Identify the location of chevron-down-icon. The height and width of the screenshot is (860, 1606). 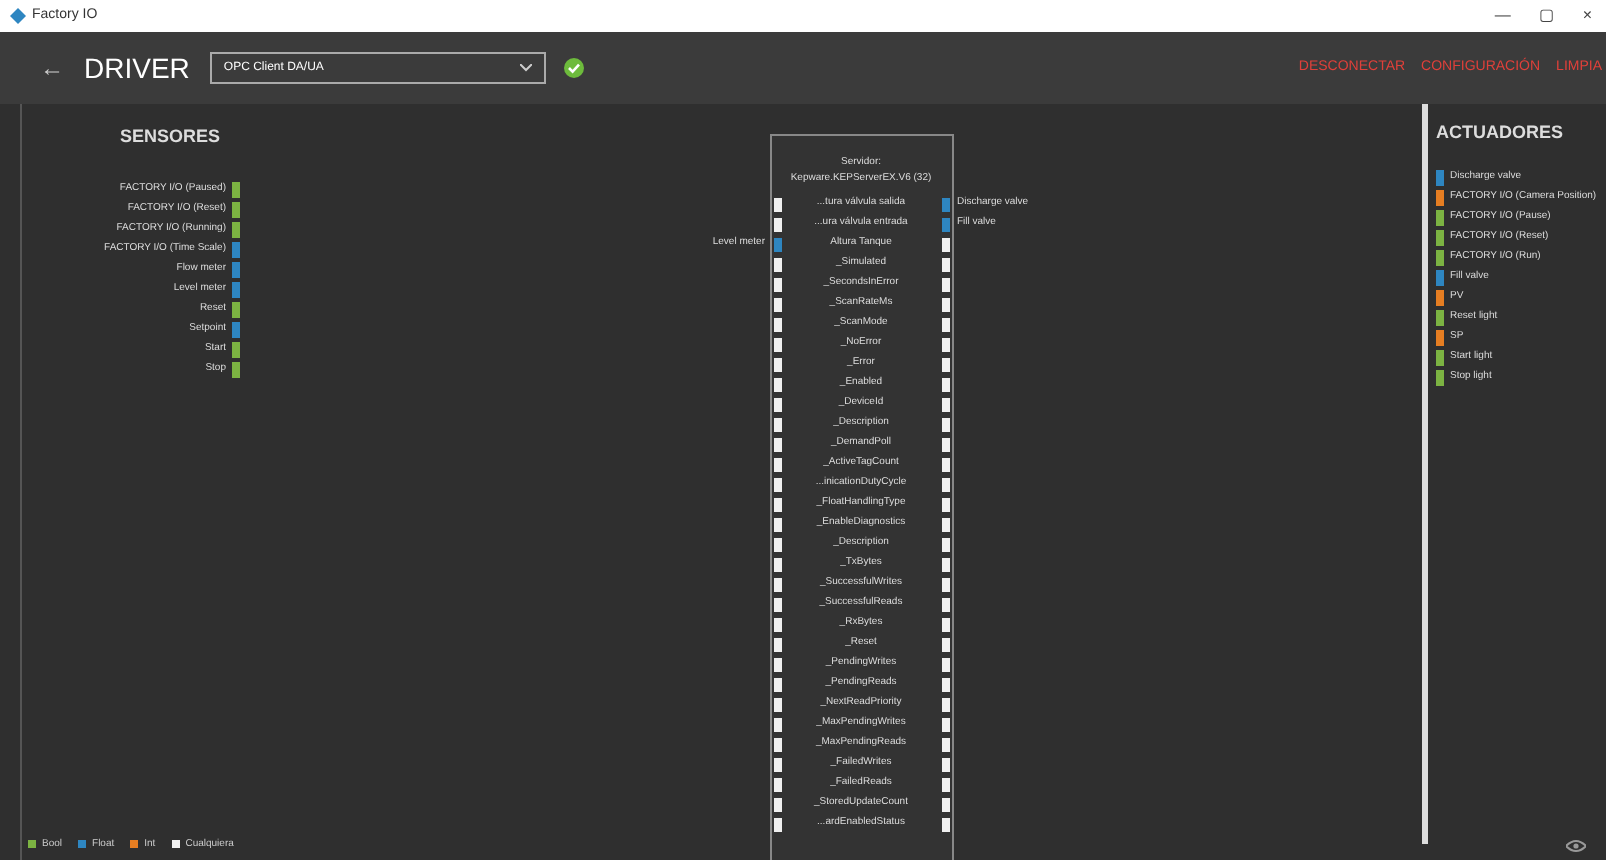
(525, 68).